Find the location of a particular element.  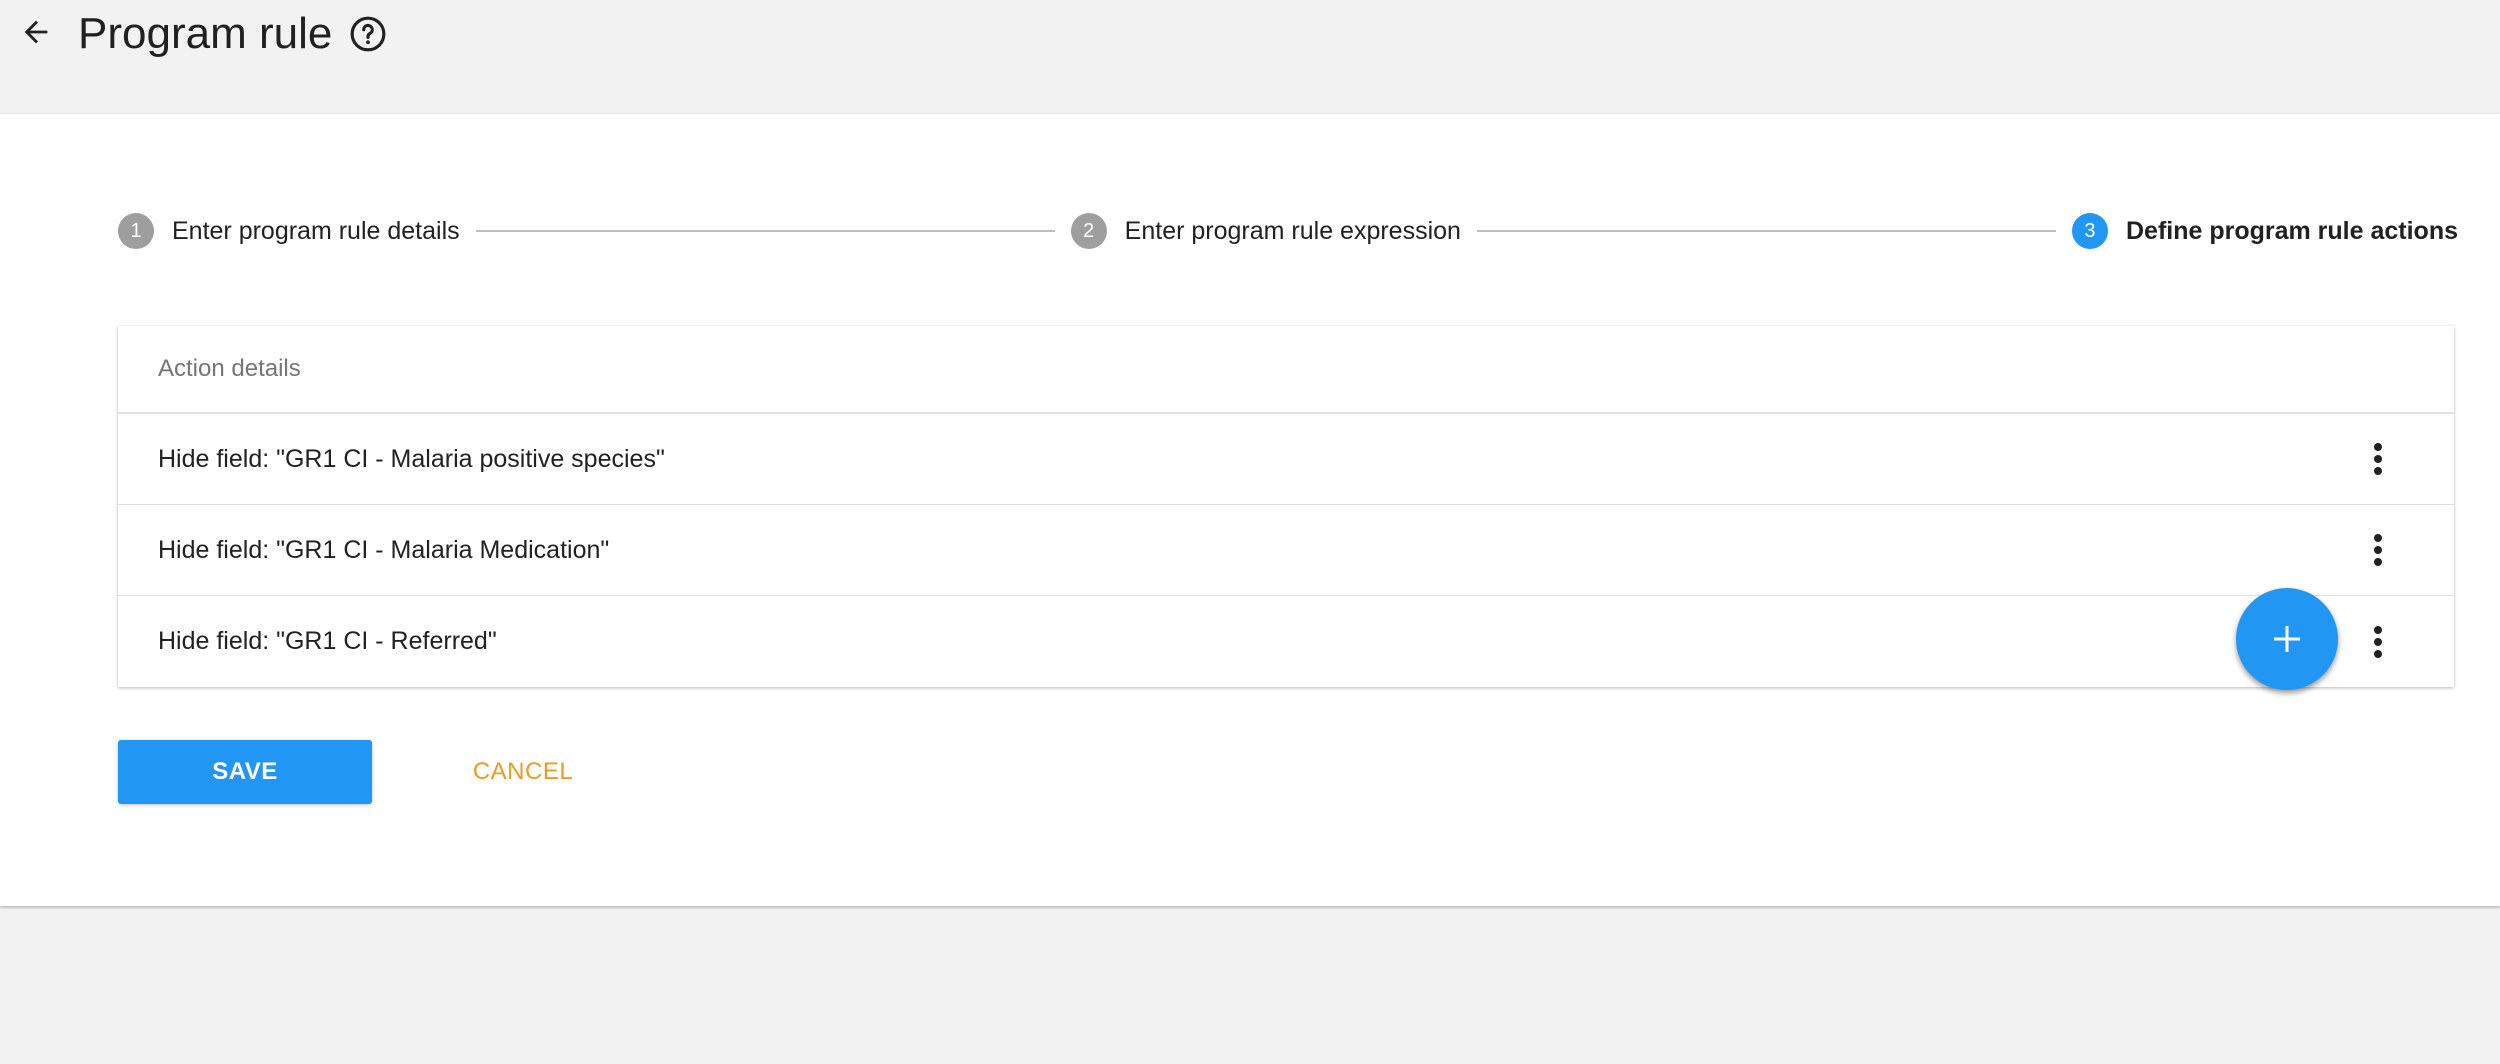

add-action-button is located at coordinates (2287, 639).